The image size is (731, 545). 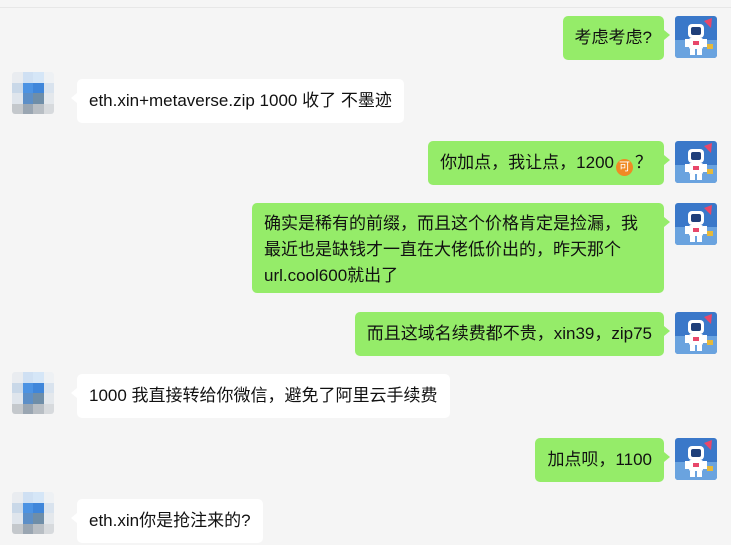 What do you see at coordinates (263, 395) in the screenshot?
I see `message-text: 1000 我直接转给你微信，避免了阿里云手续费` at bounding box center [263, 395].